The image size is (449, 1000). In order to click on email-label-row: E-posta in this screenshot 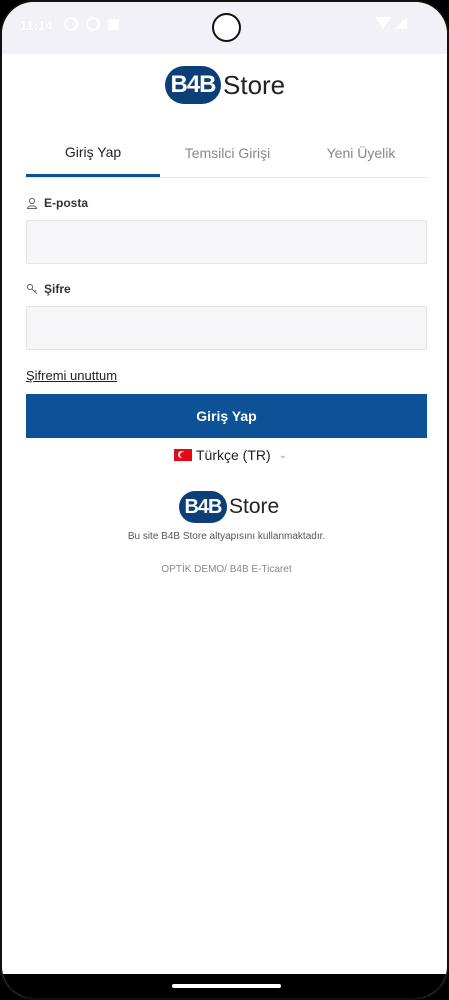, I will do `click(57, 203)`.